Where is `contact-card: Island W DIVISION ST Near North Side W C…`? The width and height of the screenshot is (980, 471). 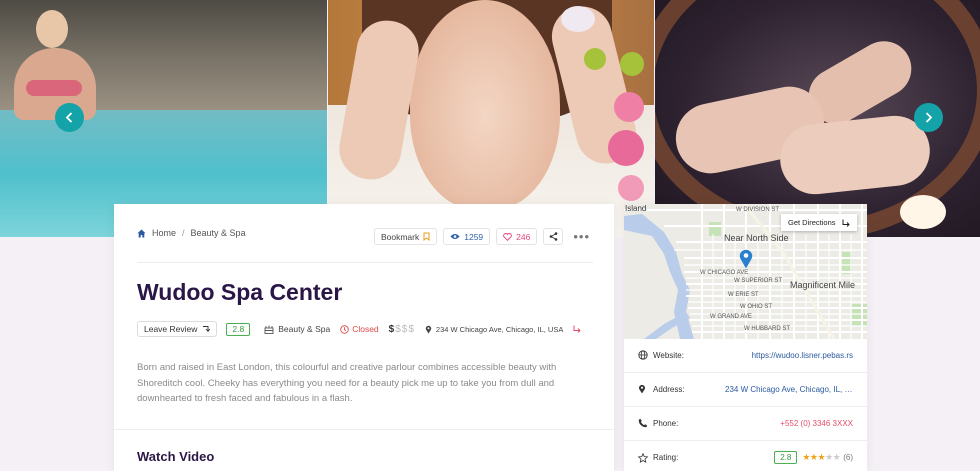
contact-card: Island W DIVISION ST Near North Side W C… is located at coordinates (745, 337).